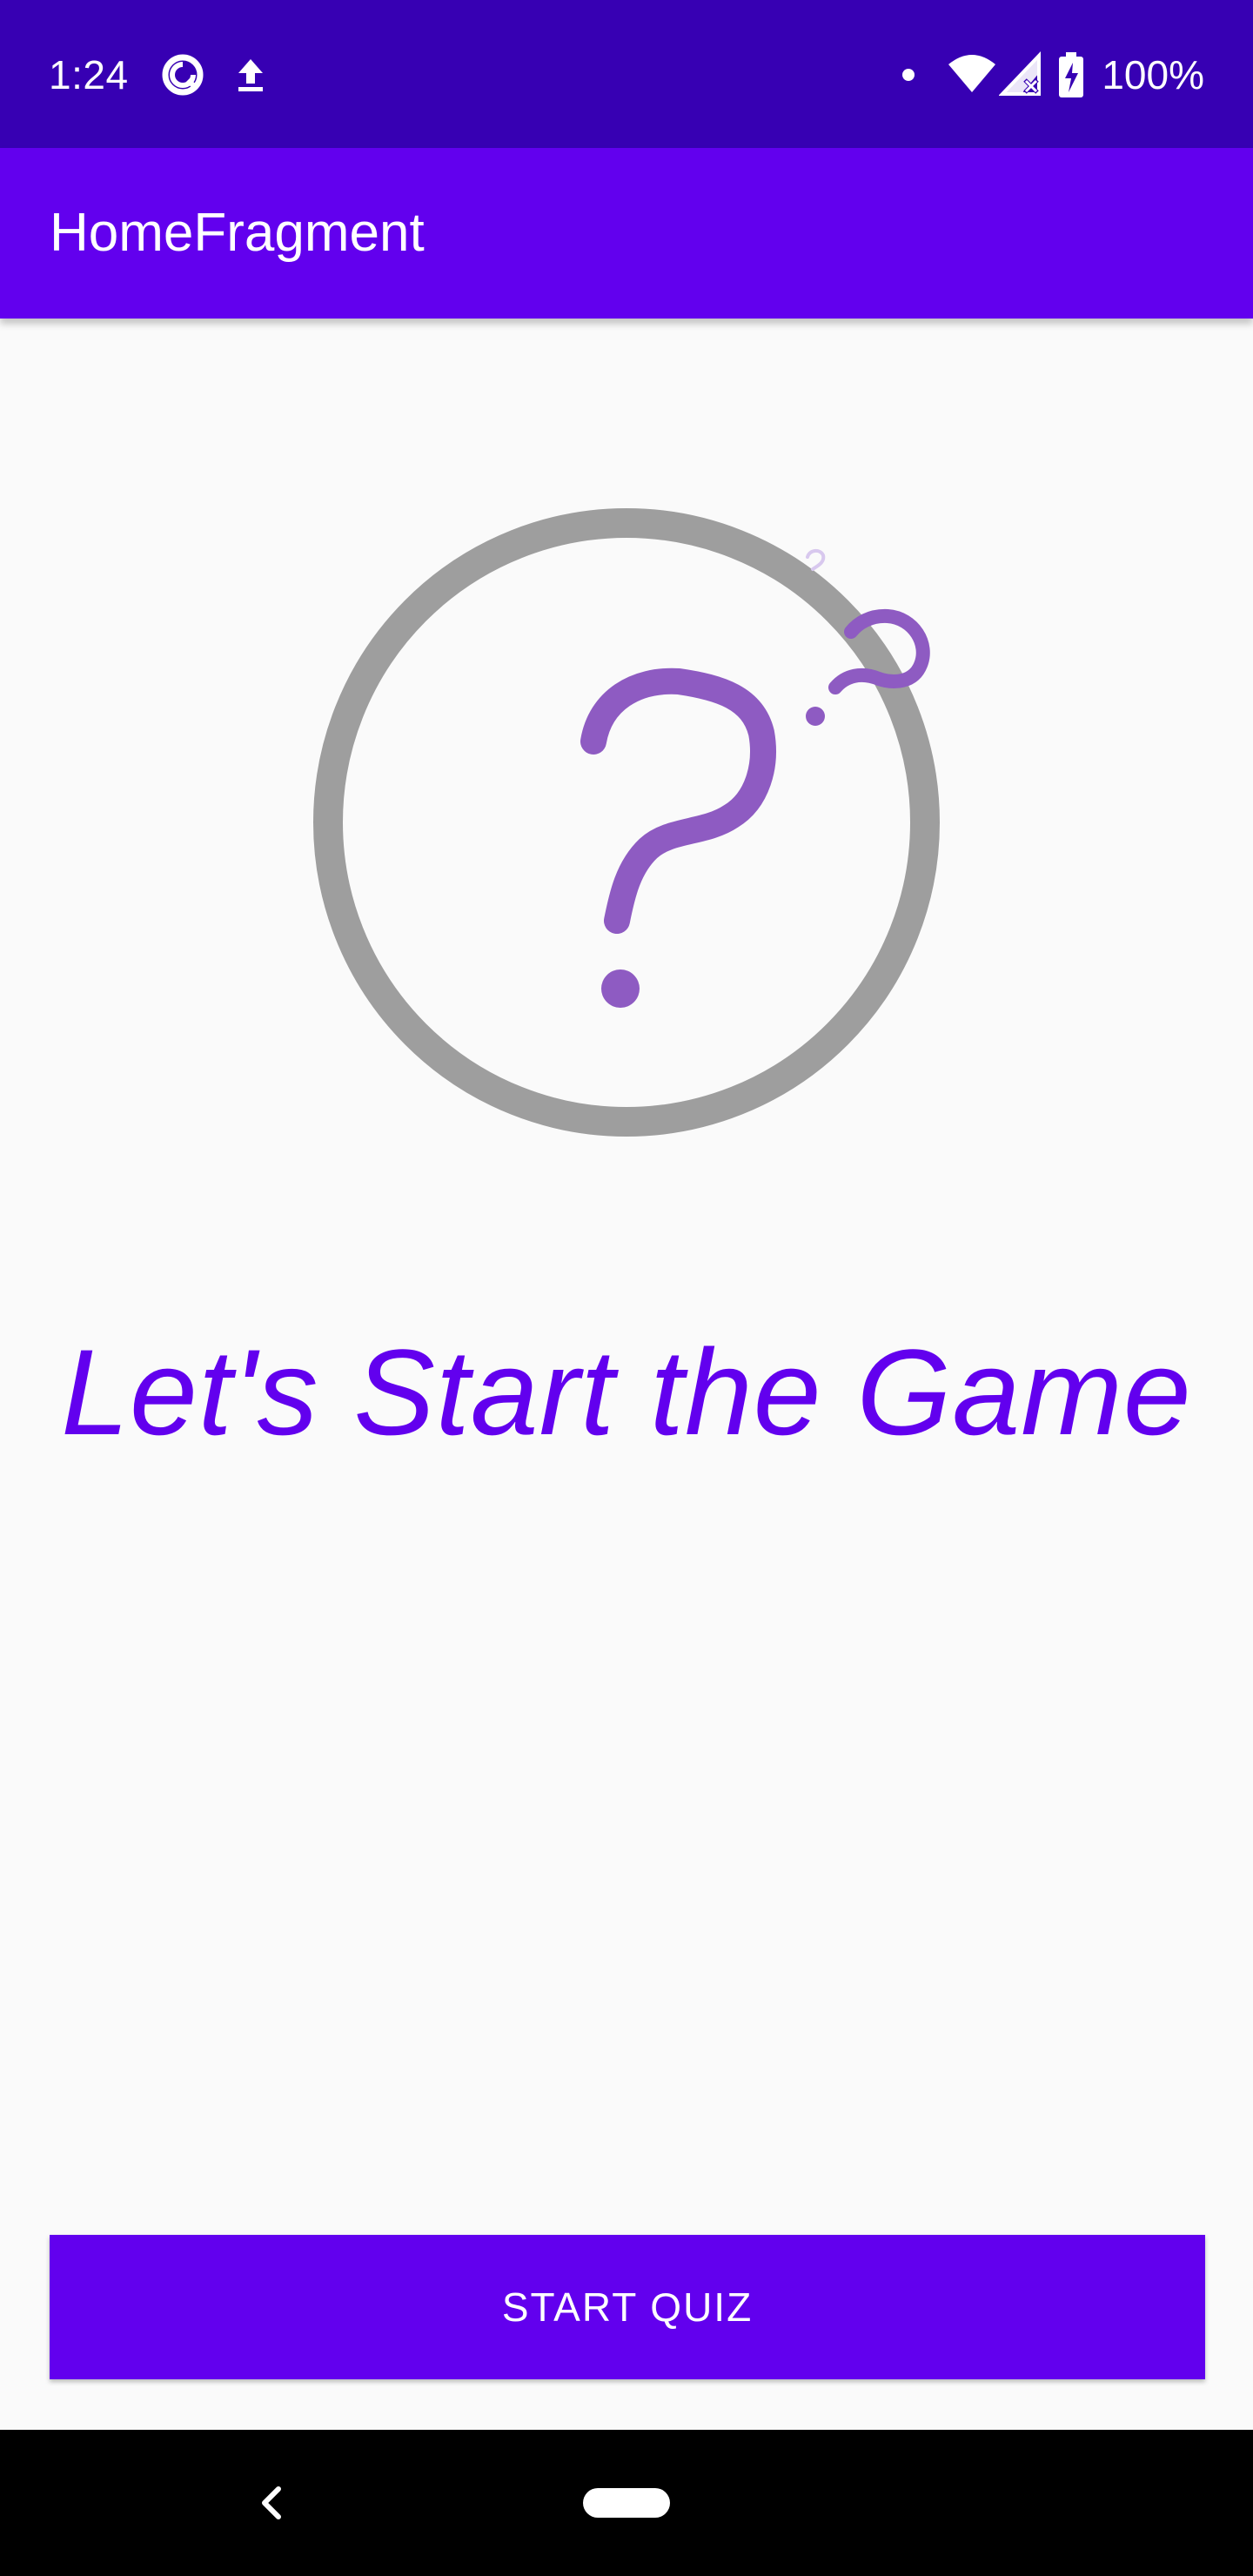  Describe the element at coordinates (1153, 74) in the screenshot. I see `battery-percent: 100%` at that location.